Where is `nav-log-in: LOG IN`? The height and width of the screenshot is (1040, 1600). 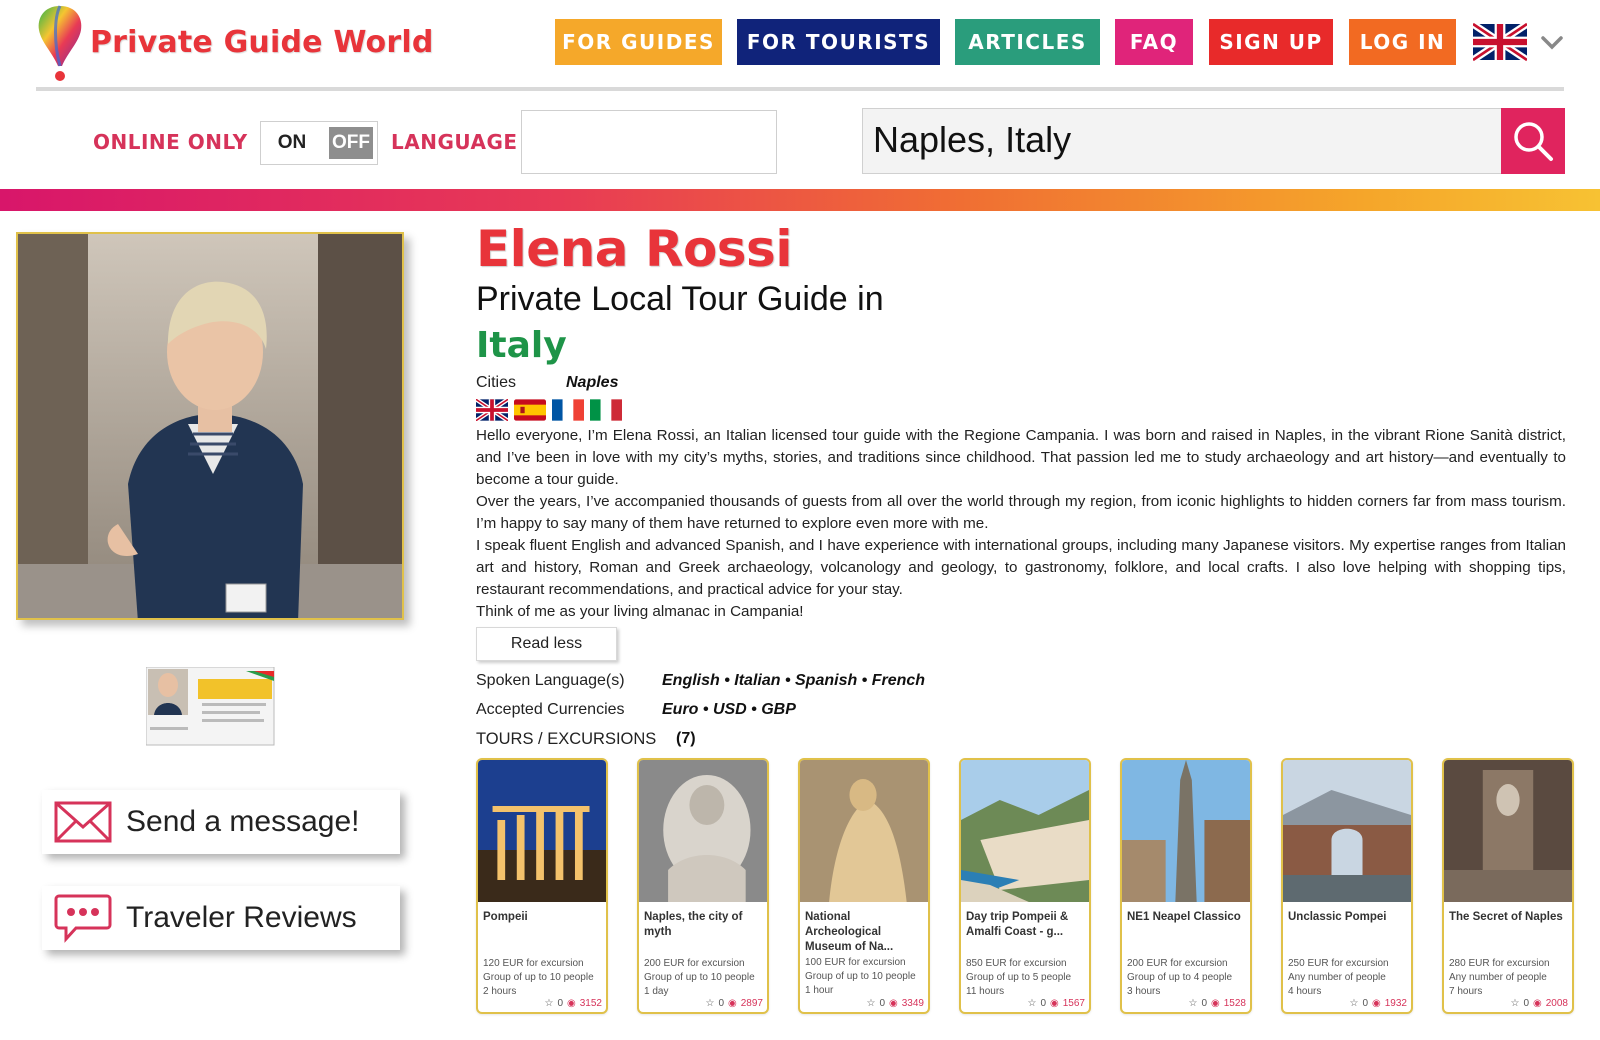
nav-log-in: LOG IN is located at coordinates (1402, 42).